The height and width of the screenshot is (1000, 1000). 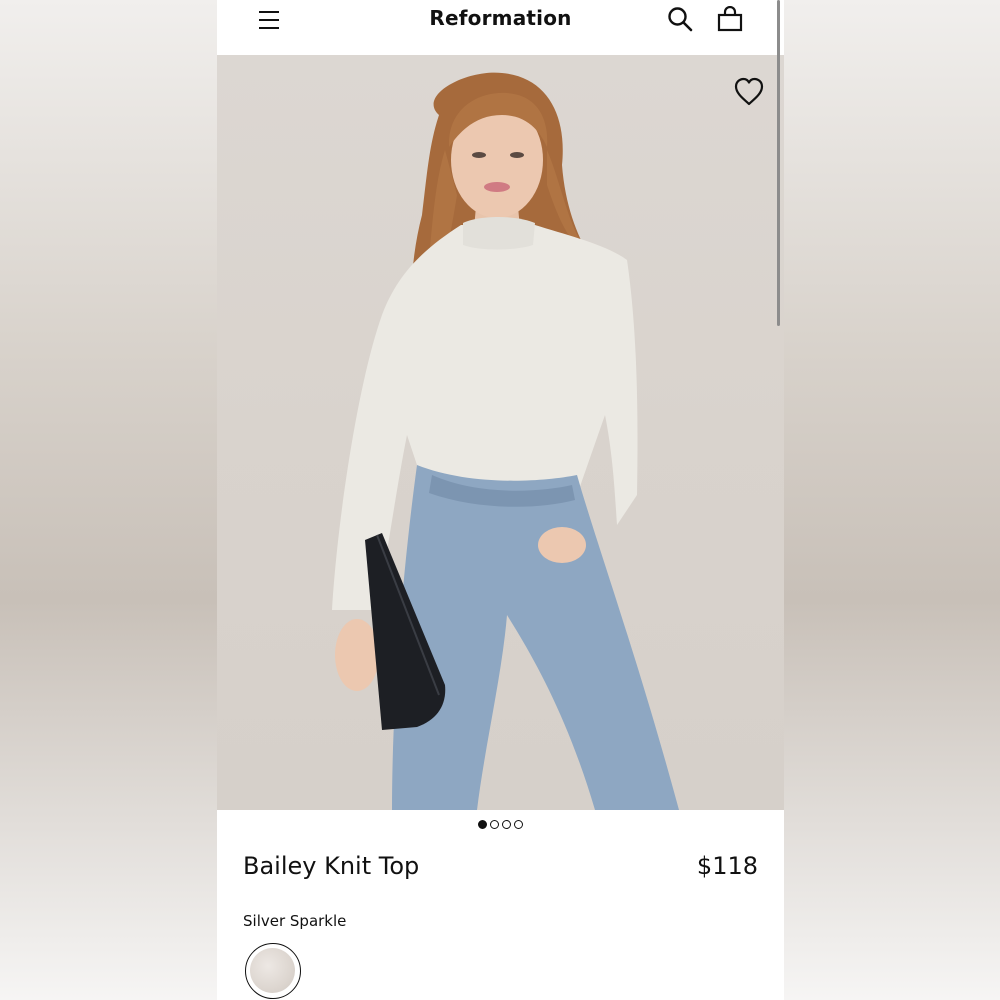 What do you see at coordinates (778, 163) in the screenshot?
I see `page-scrollbar` at bounding box center [778, 163].